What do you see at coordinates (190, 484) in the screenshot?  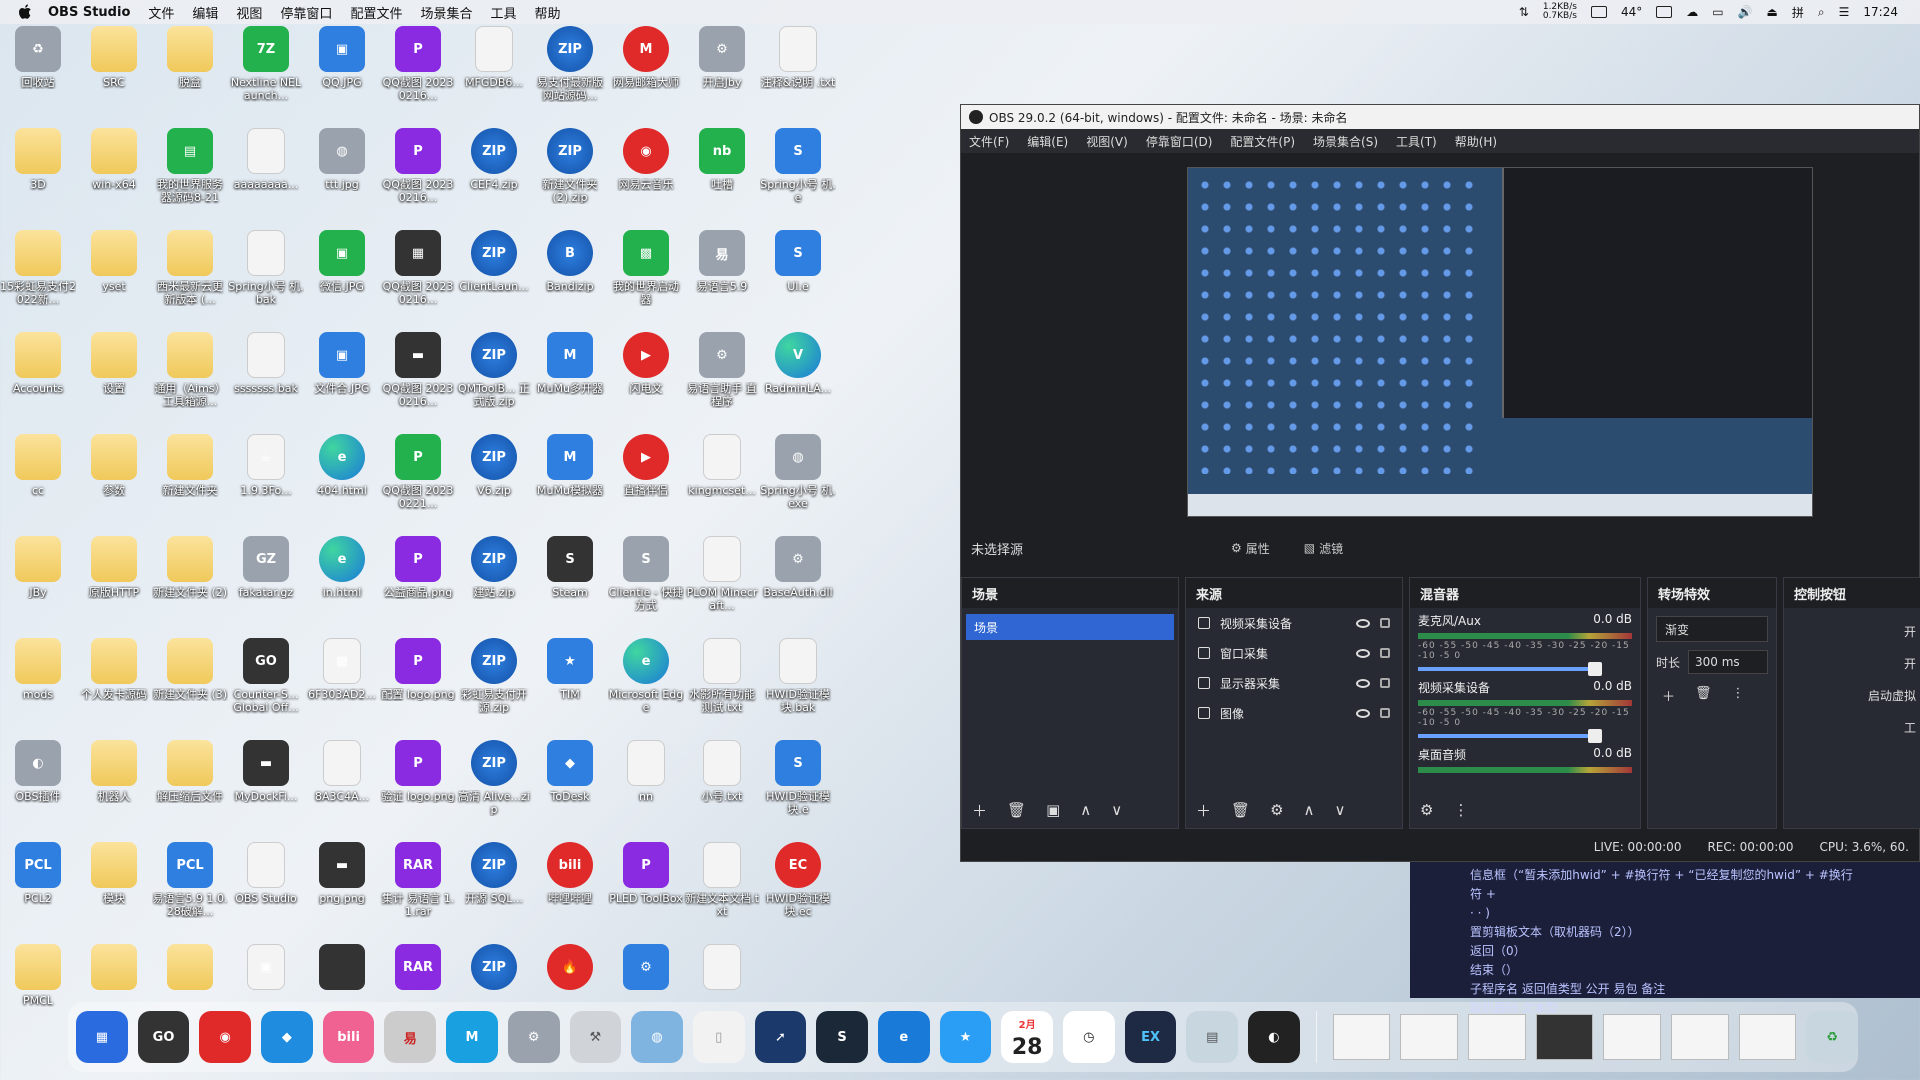 I see `desktop-icon: 新建文件夹` at bounding box center [190, 484].